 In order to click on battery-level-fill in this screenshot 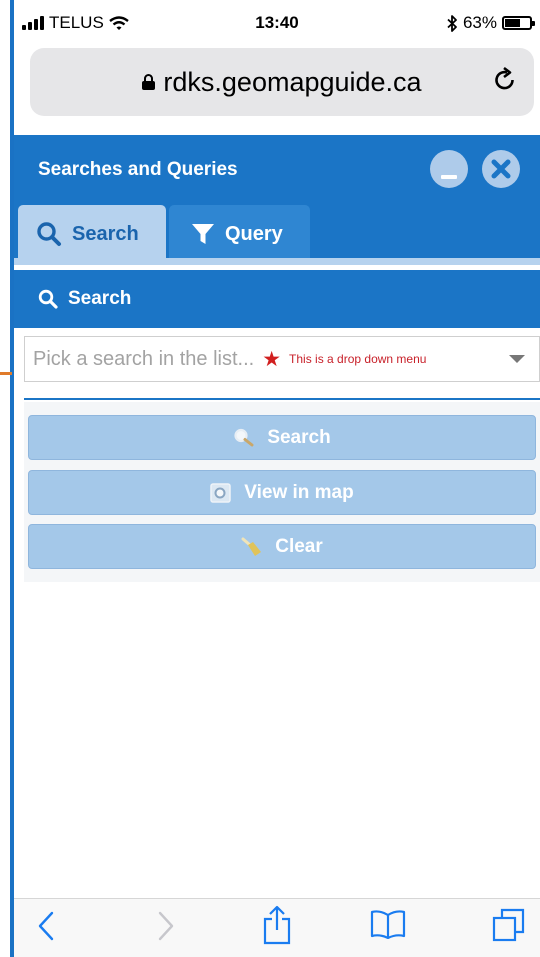, I will do `click(512, 23)`.